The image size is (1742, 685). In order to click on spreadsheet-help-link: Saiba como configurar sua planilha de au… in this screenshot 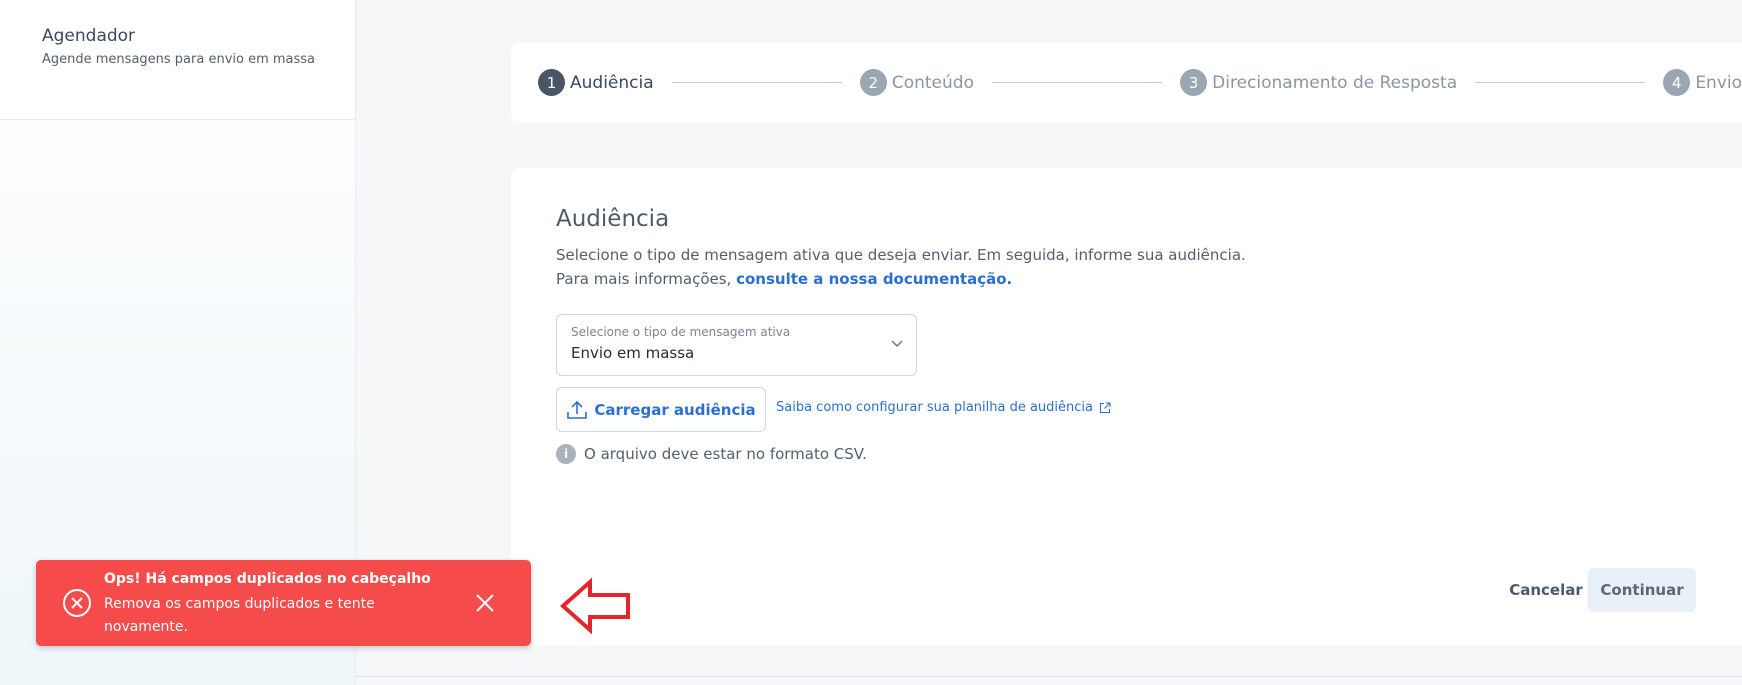, I will do `click(943, 407)`.